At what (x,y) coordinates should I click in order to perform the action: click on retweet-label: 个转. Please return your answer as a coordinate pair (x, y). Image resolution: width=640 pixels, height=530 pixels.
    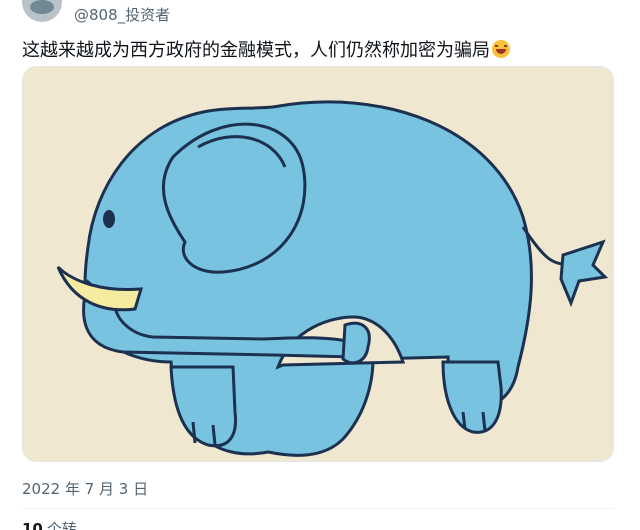
    Looking at the image, I should click on (61, 525).